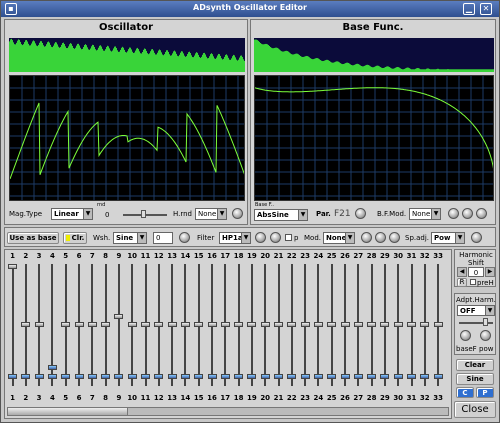  What do you see at coordinates (465, 335) in the screenshot?
I see `basef-knob` at bounding box center [465, 335].